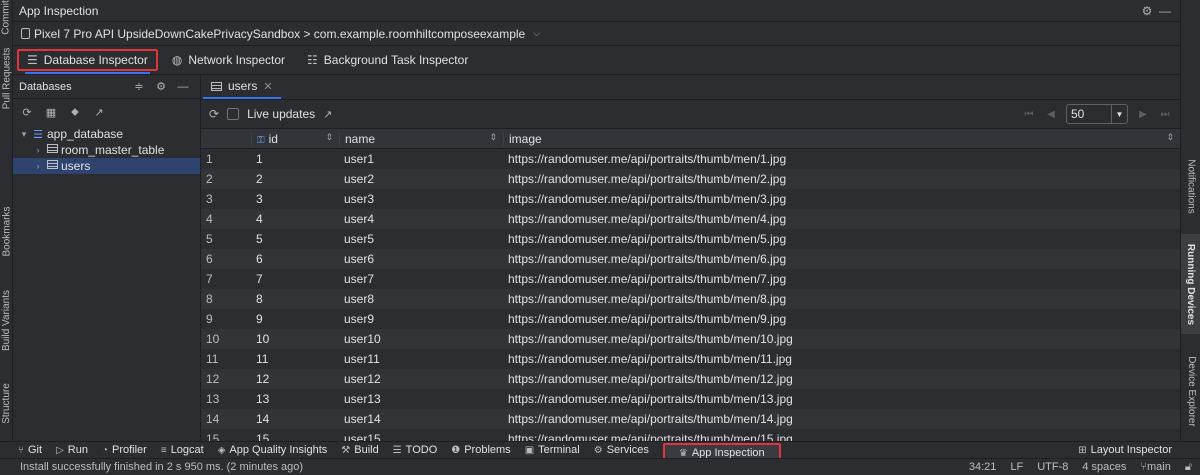 The image size is (1200, 475). What do you see at coordinates (1190, 186) in the screenshot?
I see `notifications-tool-button: Notifications` at bounding box center [1190, 186].